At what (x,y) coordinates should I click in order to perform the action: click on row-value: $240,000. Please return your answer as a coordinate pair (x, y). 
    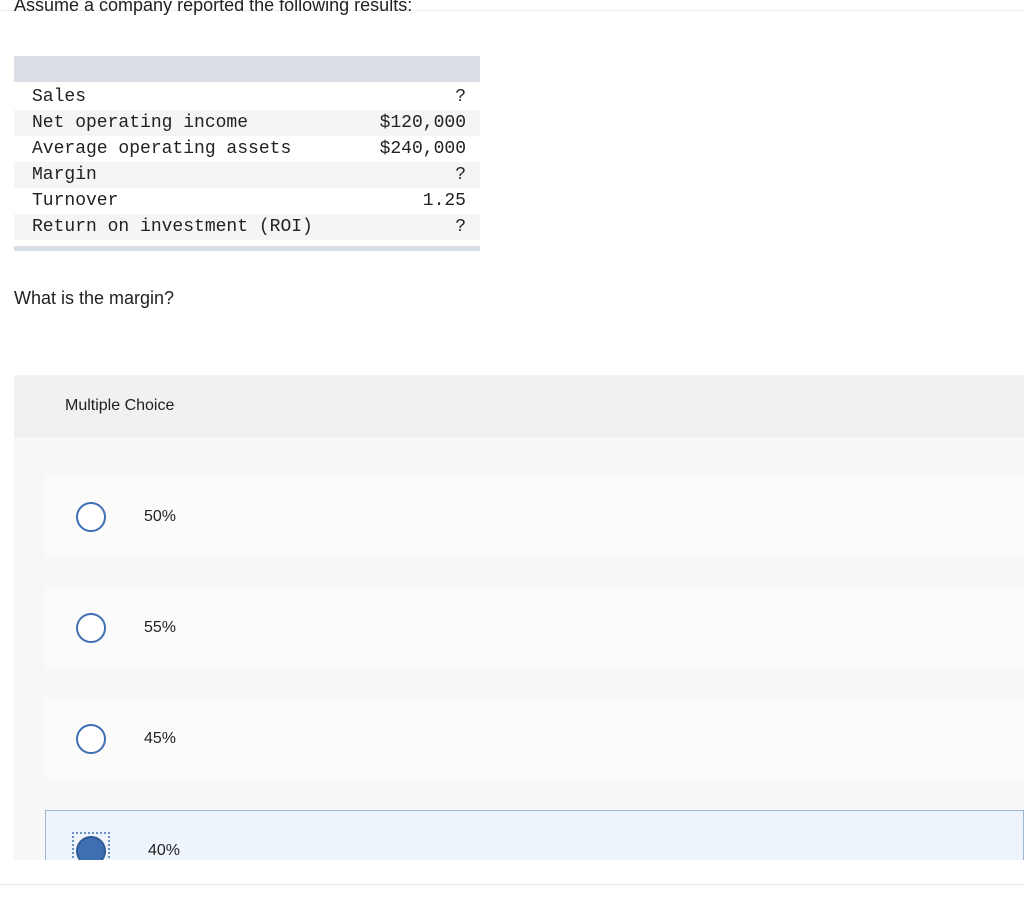
    Looking at the image, I should click on (422, 149).